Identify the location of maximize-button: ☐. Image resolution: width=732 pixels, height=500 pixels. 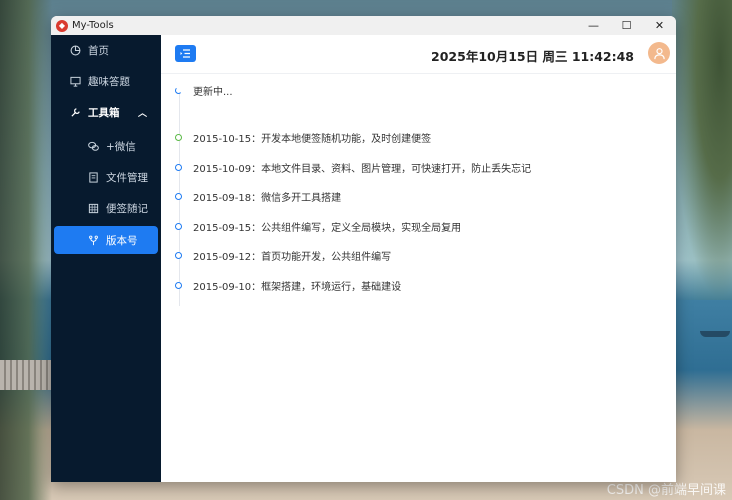
(626, 25).